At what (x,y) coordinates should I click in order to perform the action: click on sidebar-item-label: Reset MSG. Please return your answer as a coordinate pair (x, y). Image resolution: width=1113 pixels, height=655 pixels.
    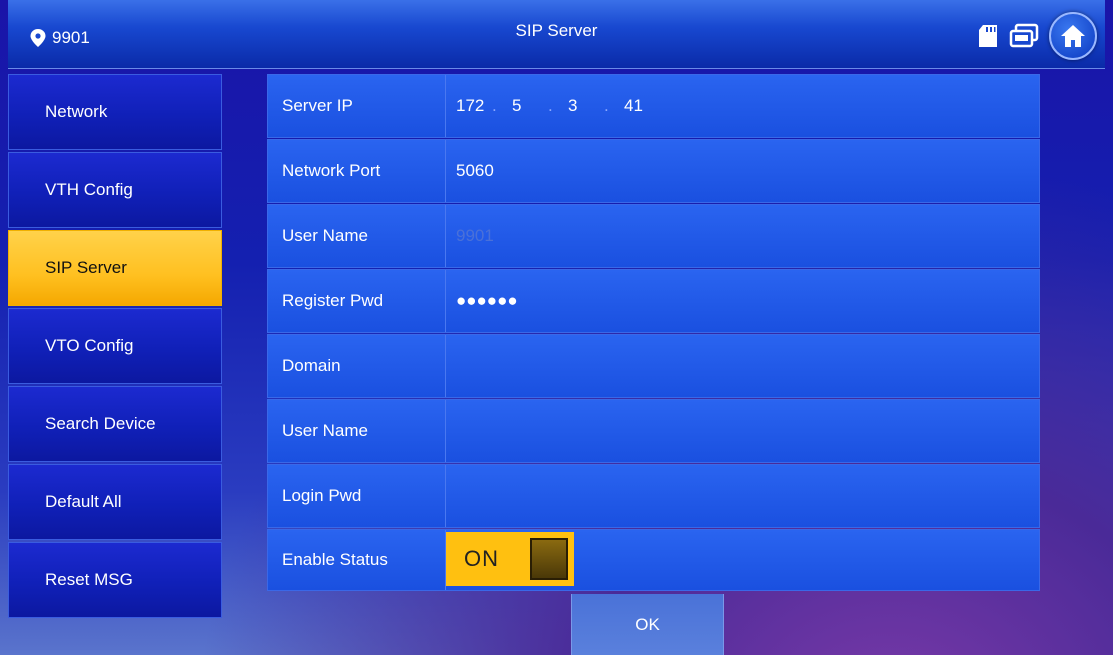
    Looking at the image, I should click on (89, 579).